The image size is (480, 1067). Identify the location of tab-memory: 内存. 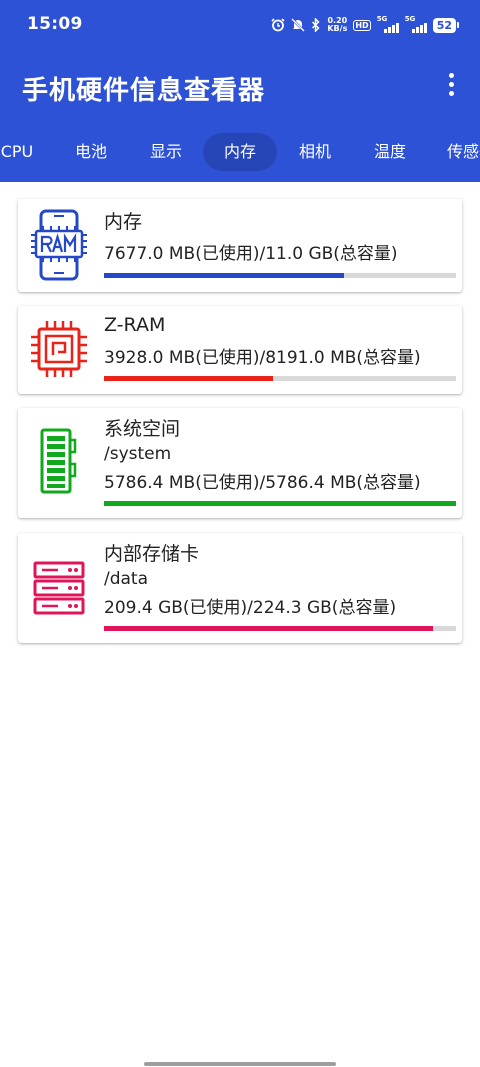
(240, 152).